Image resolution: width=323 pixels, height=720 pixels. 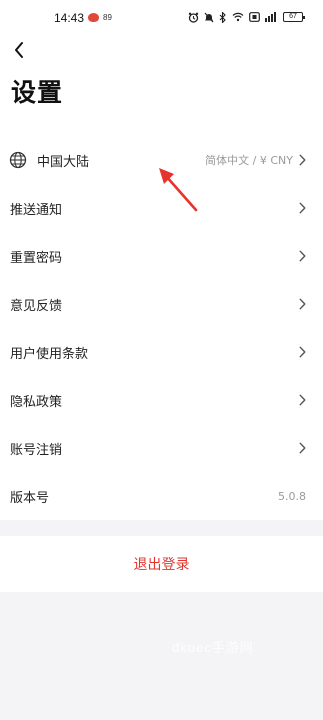 What do you see at coordinates (161, 160) in the screenshot?
I see `region-setting-row: 中国大陆 简体中文 / ¥ CNY` at bounding box center [161, 160].